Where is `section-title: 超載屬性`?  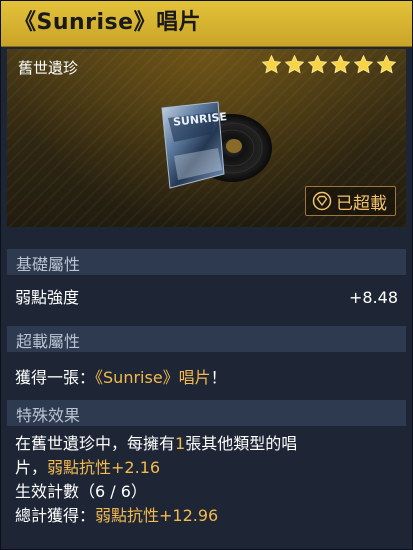
section-title: 超載屬性 is located at coordinates (48, 341).